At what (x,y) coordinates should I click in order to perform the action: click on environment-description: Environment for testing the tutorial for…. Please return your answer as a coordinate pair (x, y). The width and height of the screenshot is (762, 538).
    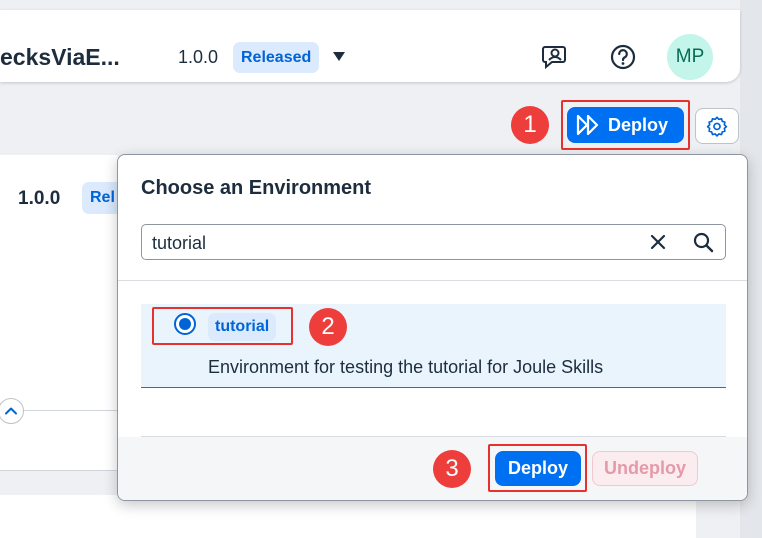
    Looking at the image, I should click on (406, 367).